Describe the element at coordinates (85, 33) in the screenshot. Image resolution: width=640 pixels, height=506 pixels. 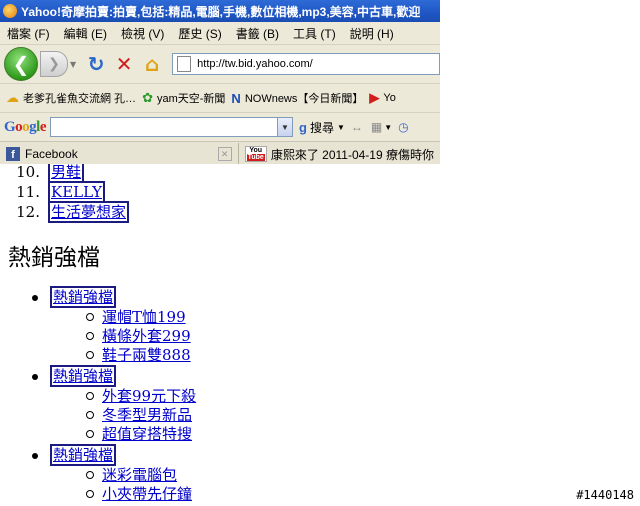
I see `menu-edit: 編輯 (E)` at that location.